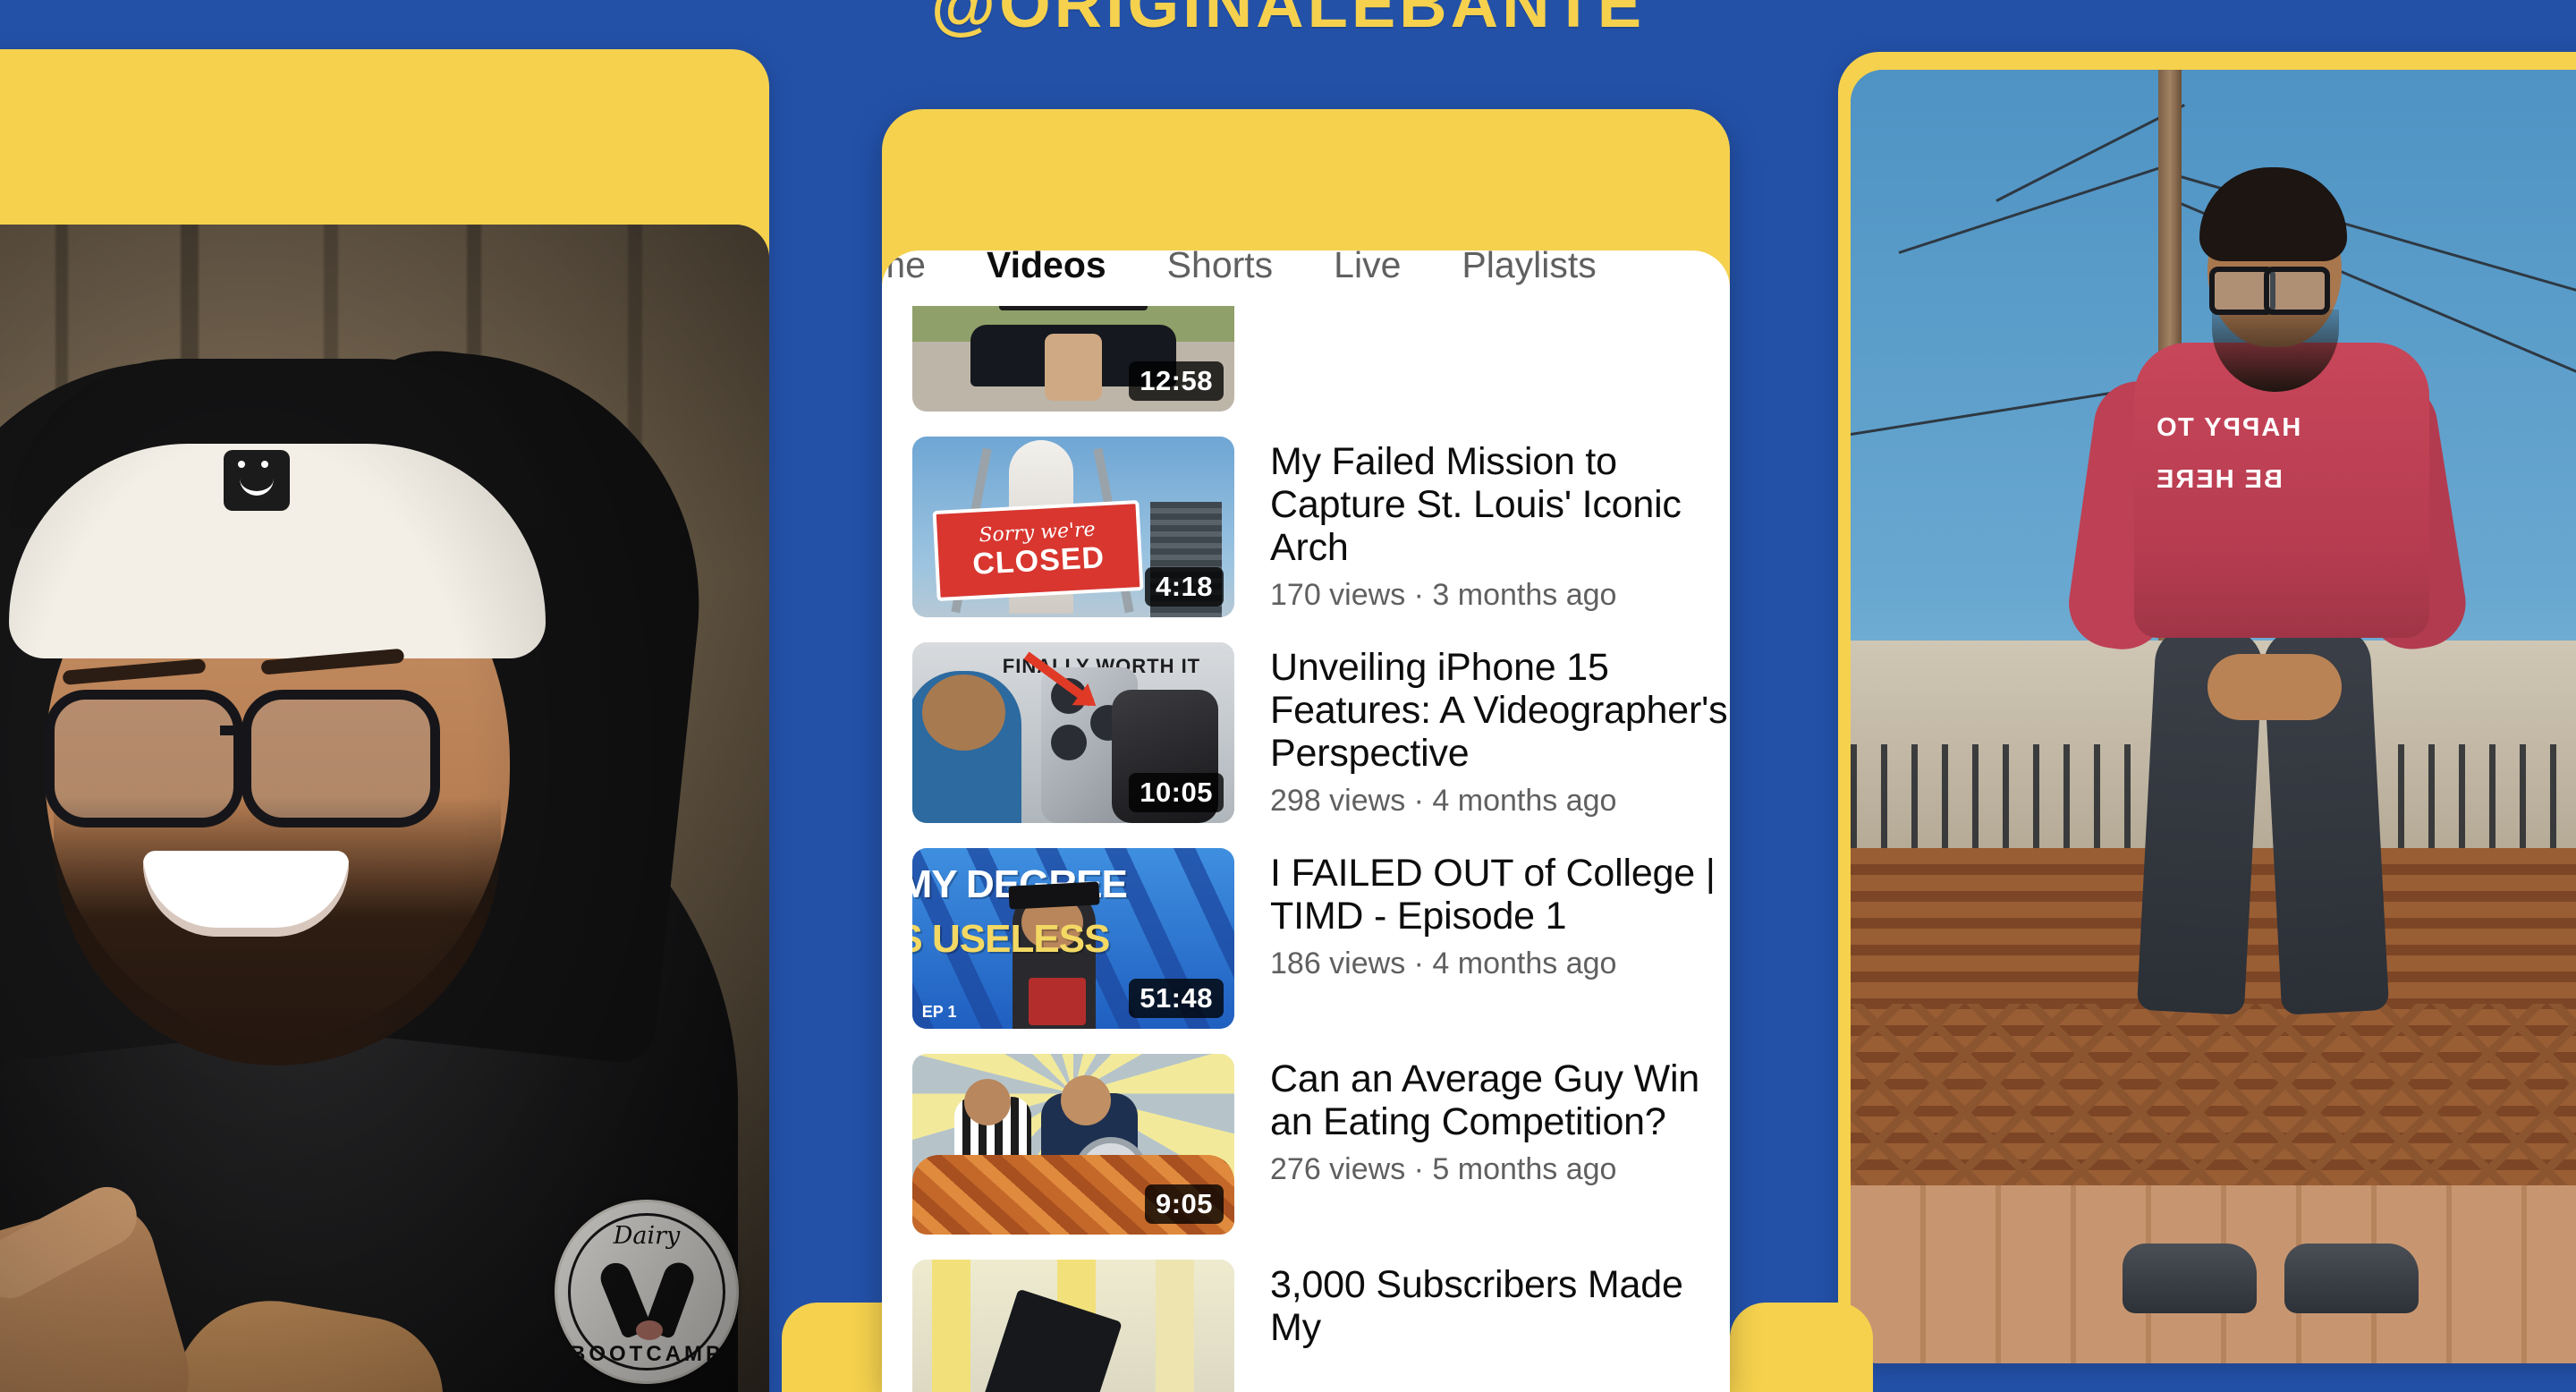 This screenshot has height=1392, width=2576. What do you see at coordinates (1443, 801) in the screenshot?
I see `video-stats: 298 views · 4 months ago` at bounding box center [1443, 801].